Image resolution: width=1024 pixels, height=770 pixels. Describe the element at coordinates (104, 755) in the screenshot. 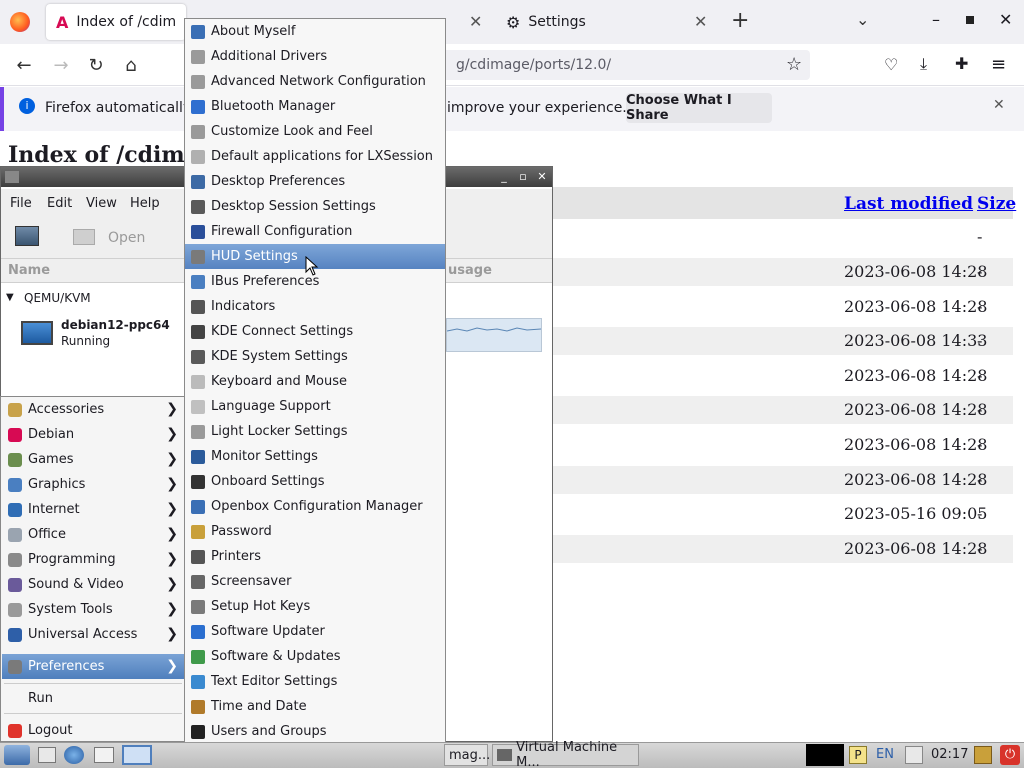

I see `desktop-switcher-icon` at that location.